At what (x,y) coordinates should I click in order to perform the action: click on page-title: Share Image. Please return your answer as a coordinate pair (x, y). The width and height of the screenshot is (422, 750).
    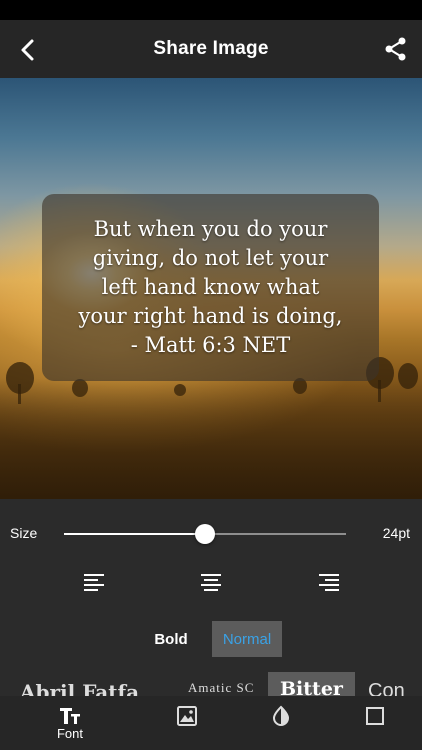
    Looking at the image, I should click on (211, 48).